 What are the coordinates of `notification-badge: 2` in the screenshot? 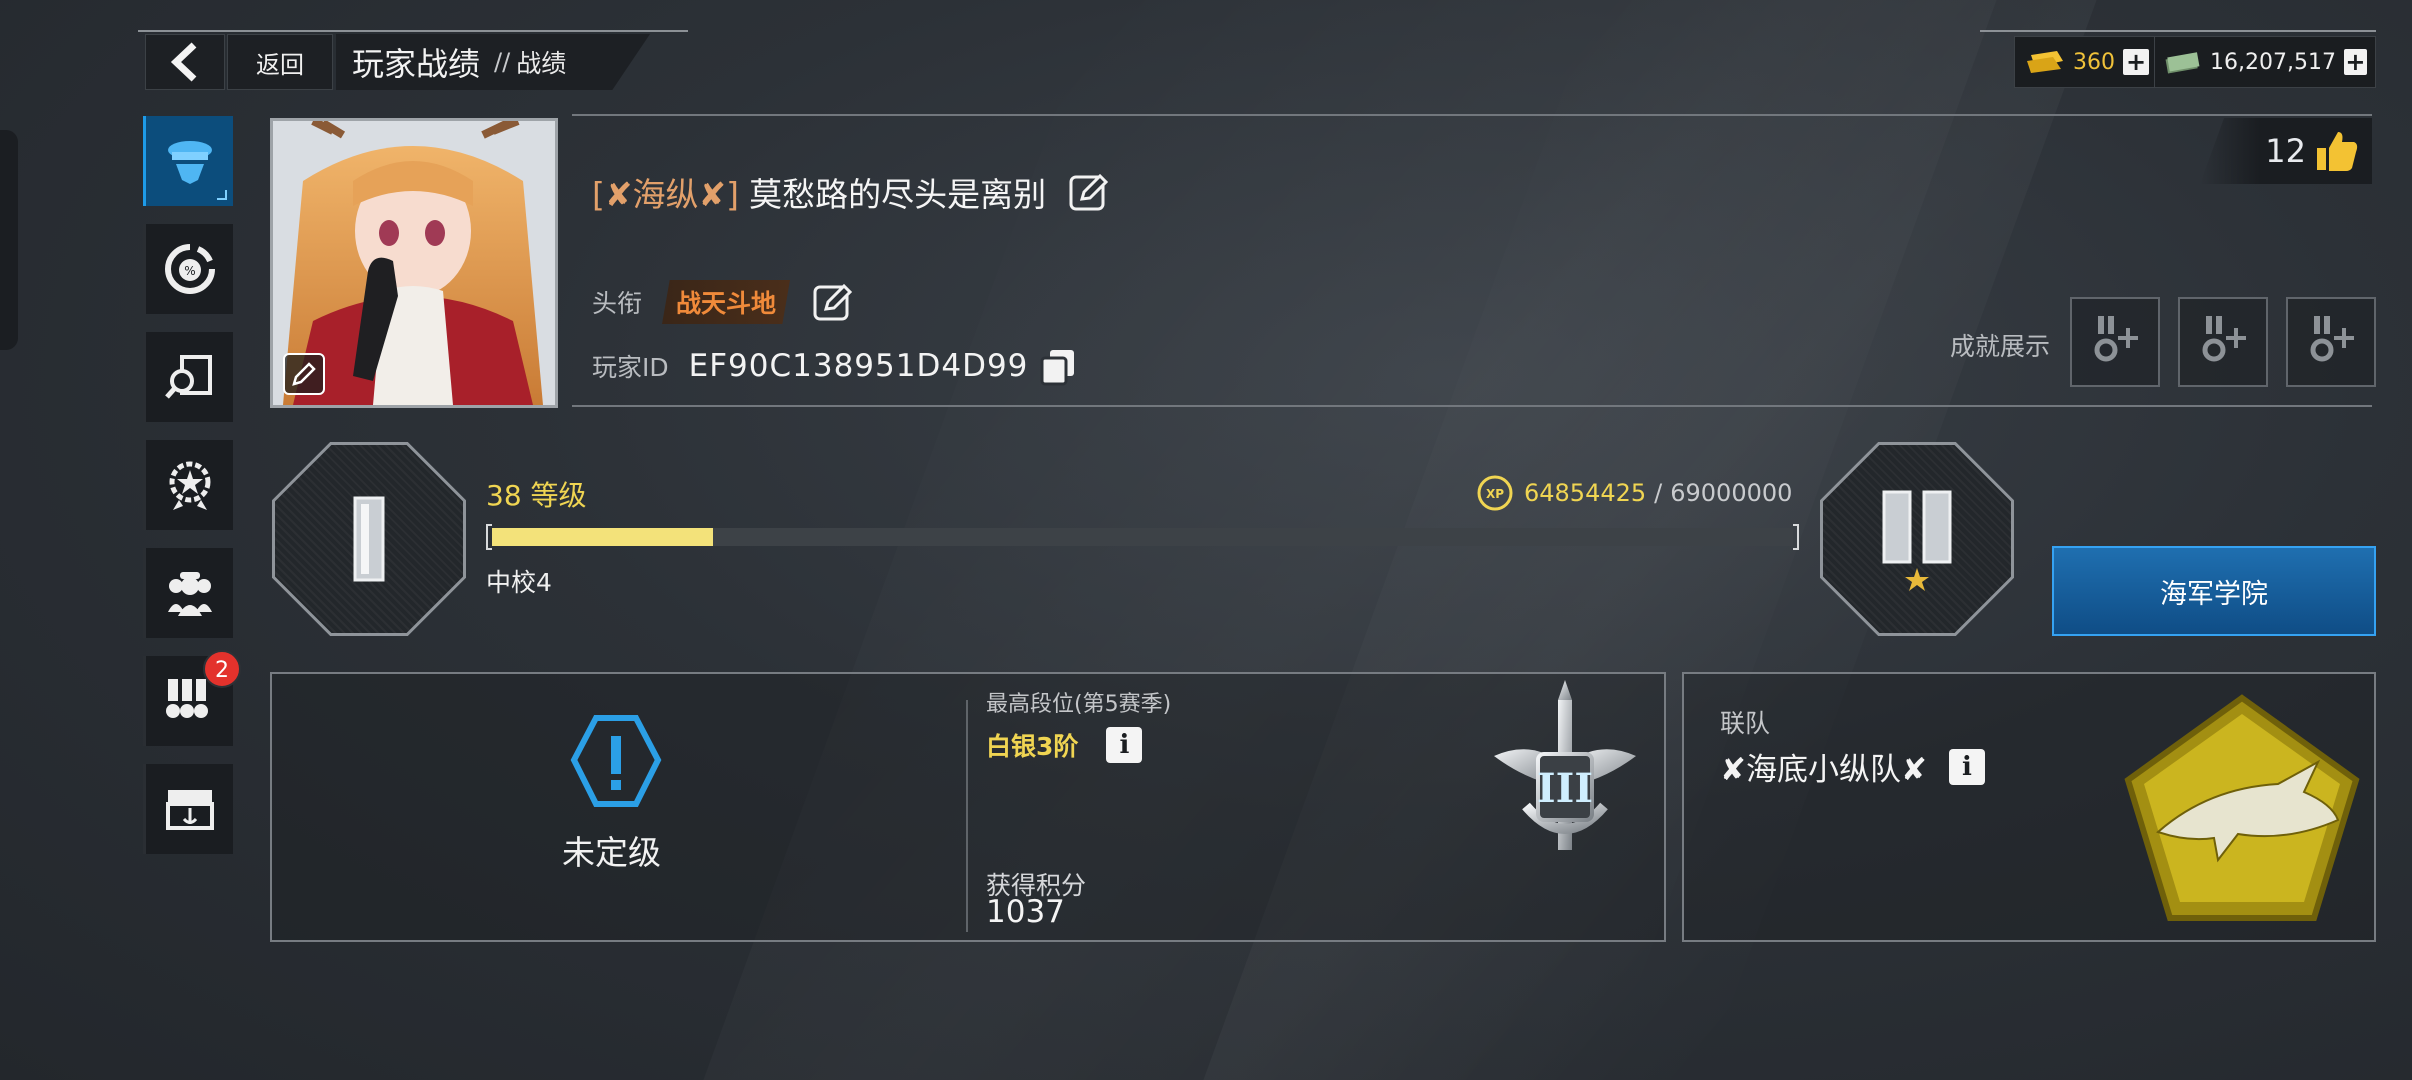 It's located at (222, 669).